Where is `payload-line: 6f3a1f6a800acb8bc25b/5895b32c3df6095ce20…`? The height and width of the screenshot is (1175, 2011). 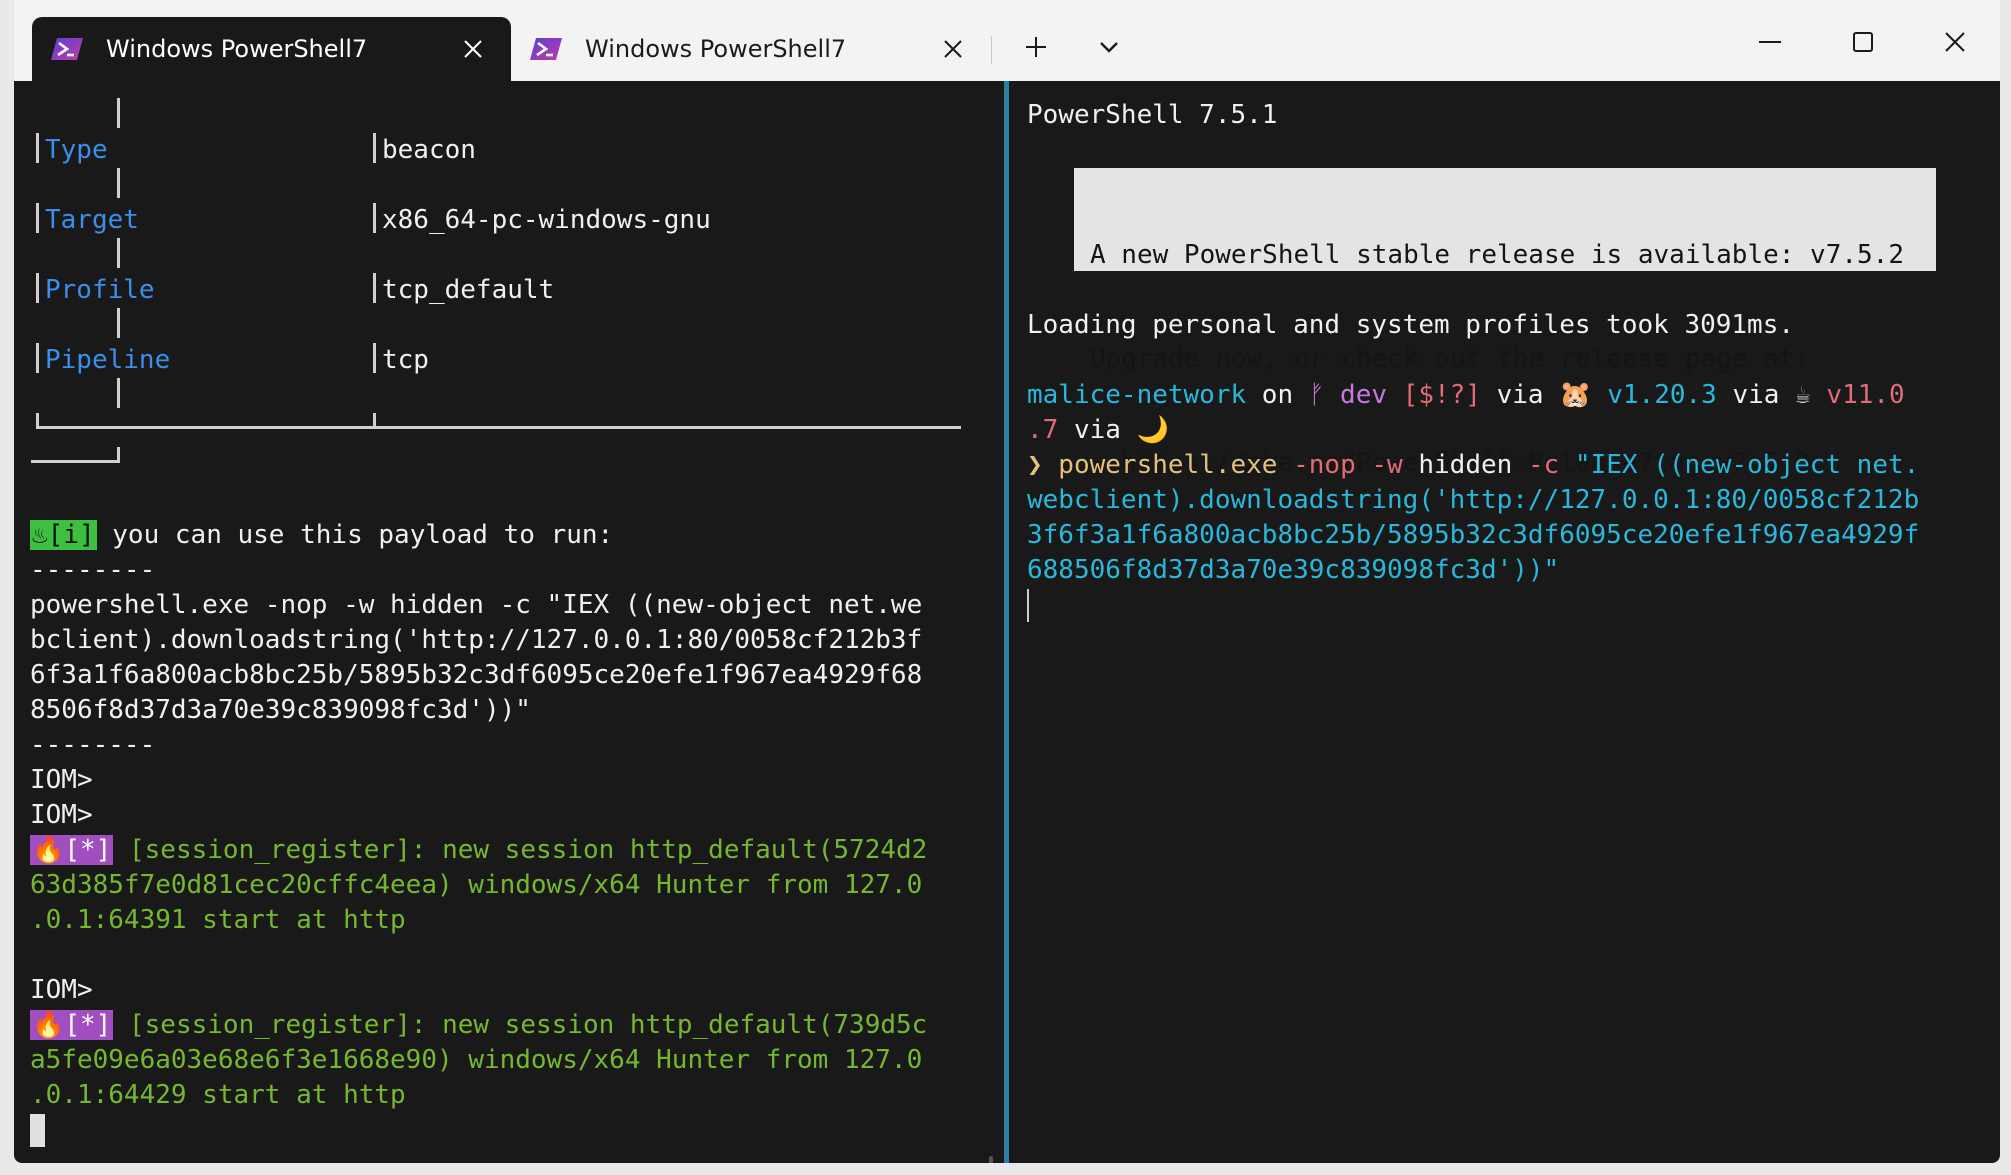 payload-line: 6f3a1f6a800acb8bc25b/5895b32c3df6095ce20… is located at coordinates (476, 675).